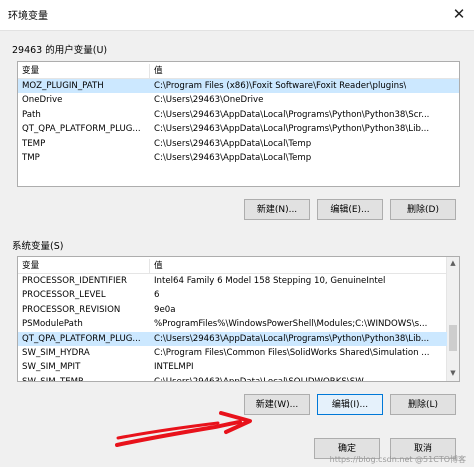  What do you see at coordinates (183, 429) in the screenshot?
I see `annotation-arrow-icon` at bounding box center [183, 429].